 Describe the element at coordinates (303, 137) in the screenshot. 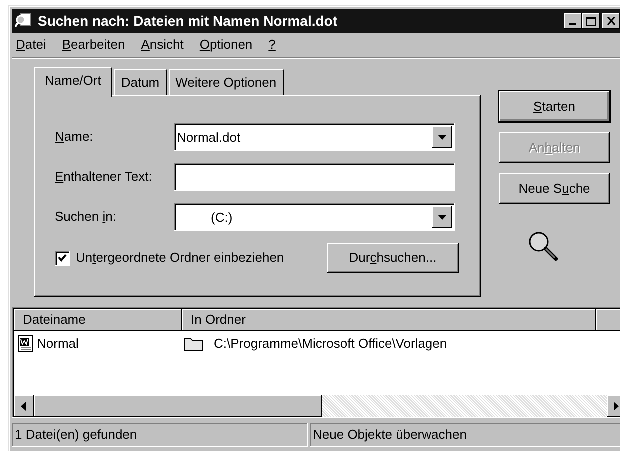

I see `field-input: Normal.dot` at that location.